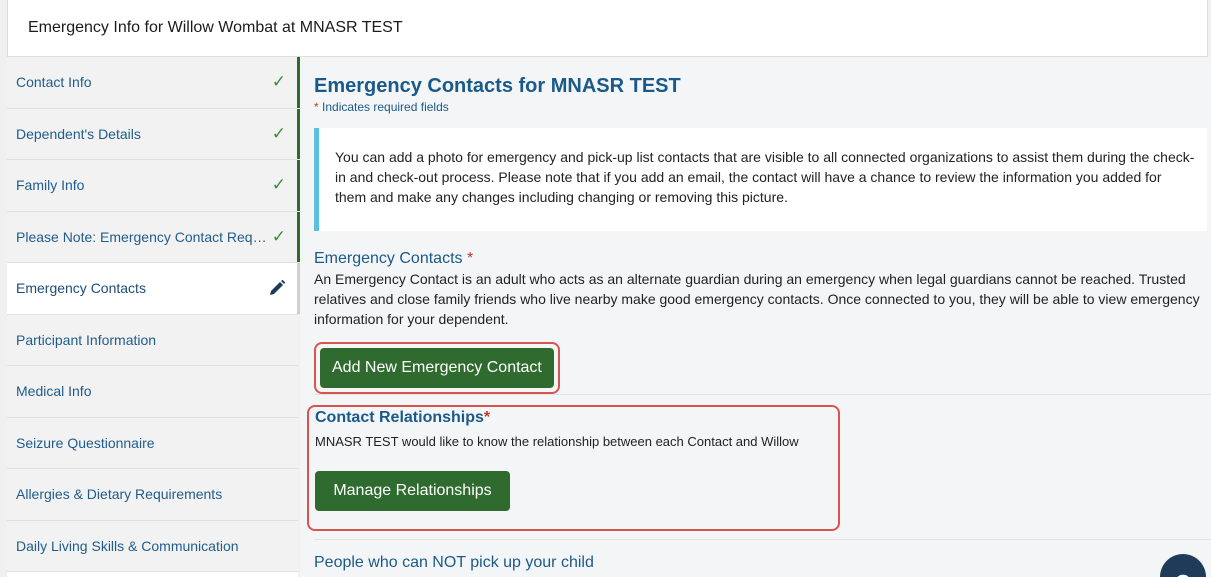 The height and width of the screenshot is (577, 1211). Describe the element at coordinates (152, 392) in the screenshot. I see `sidebar-item-medical-info: Medical Info` at that location.